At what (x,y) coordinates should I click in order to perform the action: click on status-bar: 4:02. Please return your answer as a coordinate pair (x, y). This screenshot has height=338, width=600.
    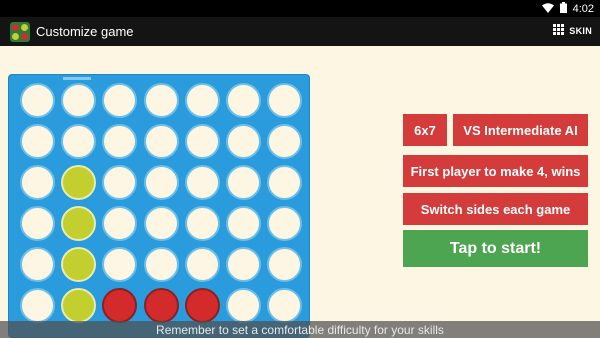
    Looking at the image, I should click on (300, 8).